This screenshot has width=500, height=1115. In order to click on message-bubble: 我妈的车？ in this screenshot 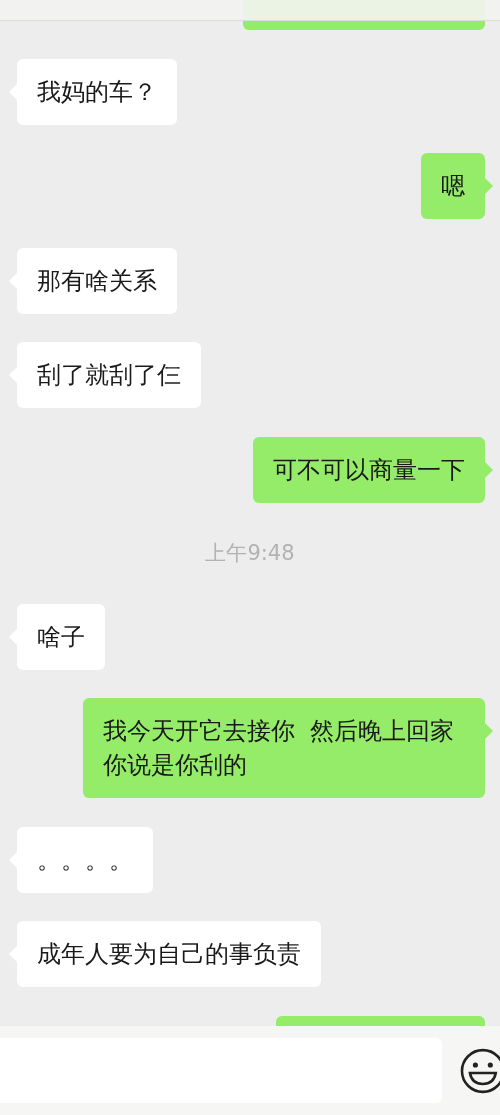, I will do `click(97, 91)`.